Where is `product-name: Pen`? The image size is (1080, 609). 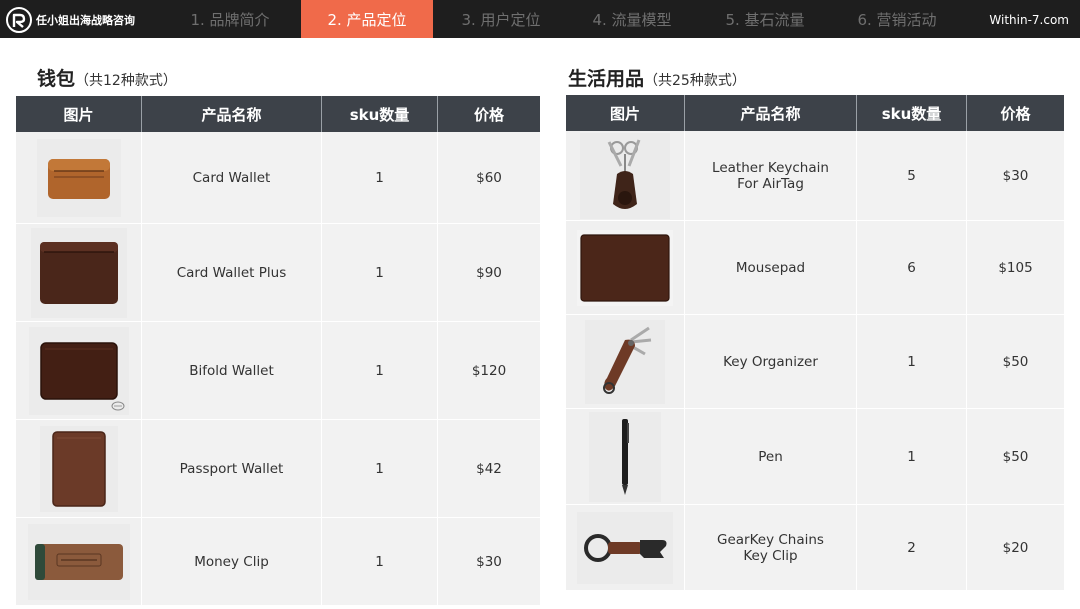 product-name: Pen is located at coordinates (770, 456).